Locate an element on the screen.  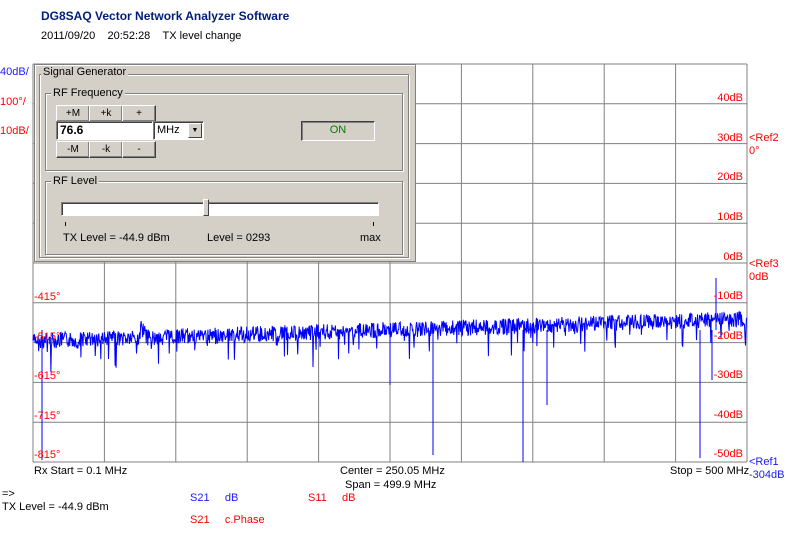
legend-s21-db: S21 dB is located at coordinates (214, 498).